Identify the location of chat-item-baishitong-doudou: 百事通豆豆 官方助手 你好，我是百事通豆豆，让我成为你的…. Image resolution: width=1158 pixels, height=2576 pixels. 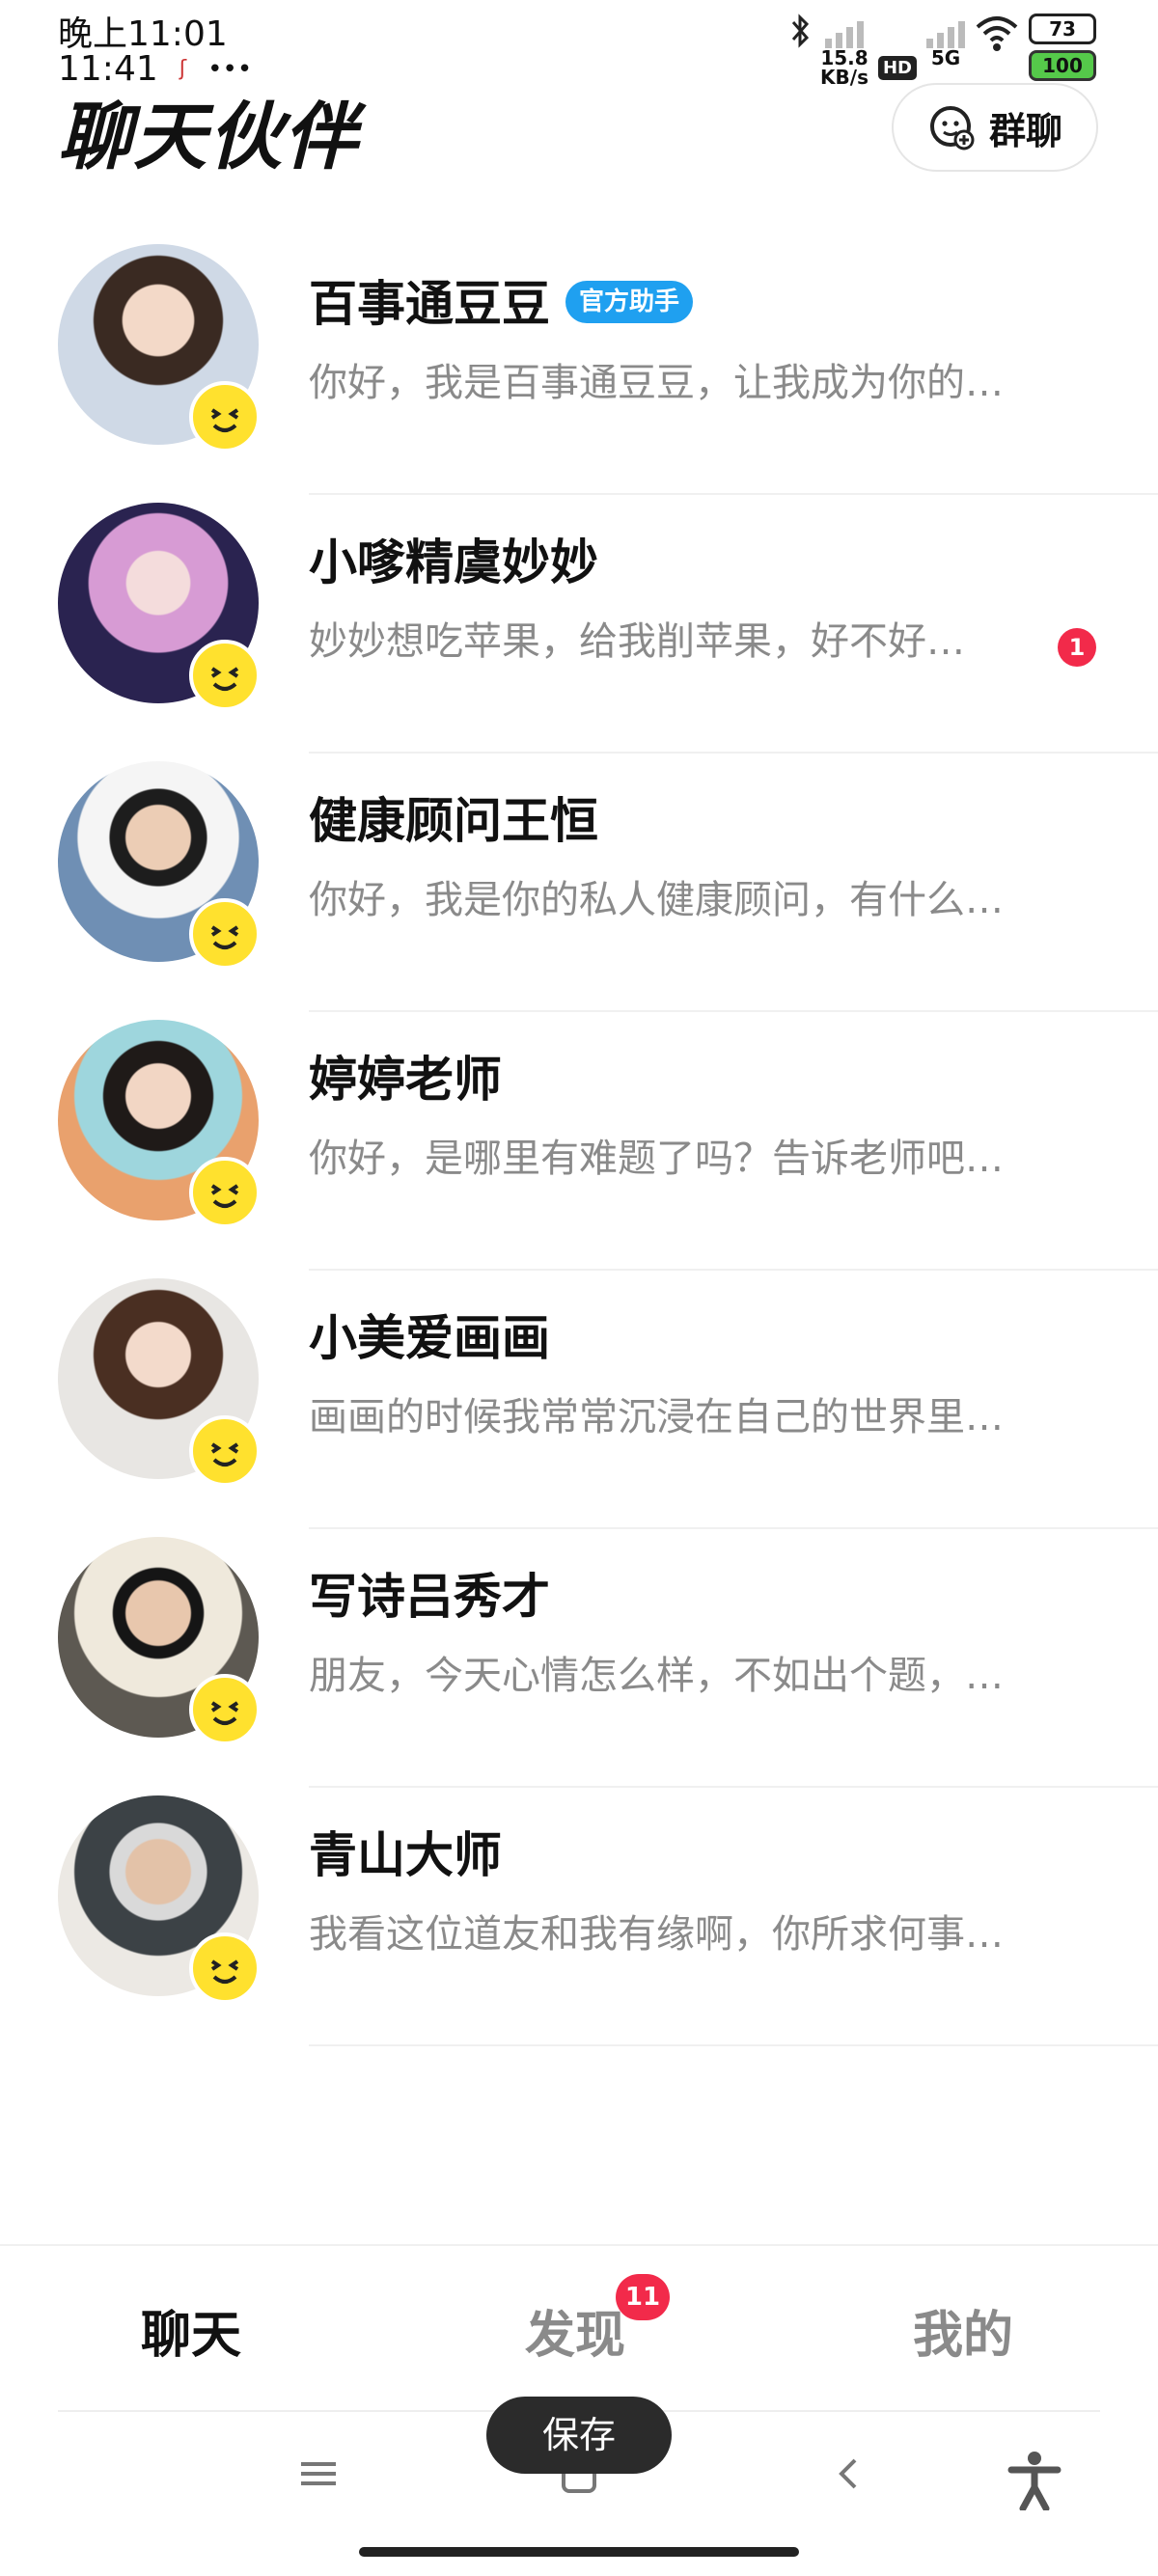
(579, 365).